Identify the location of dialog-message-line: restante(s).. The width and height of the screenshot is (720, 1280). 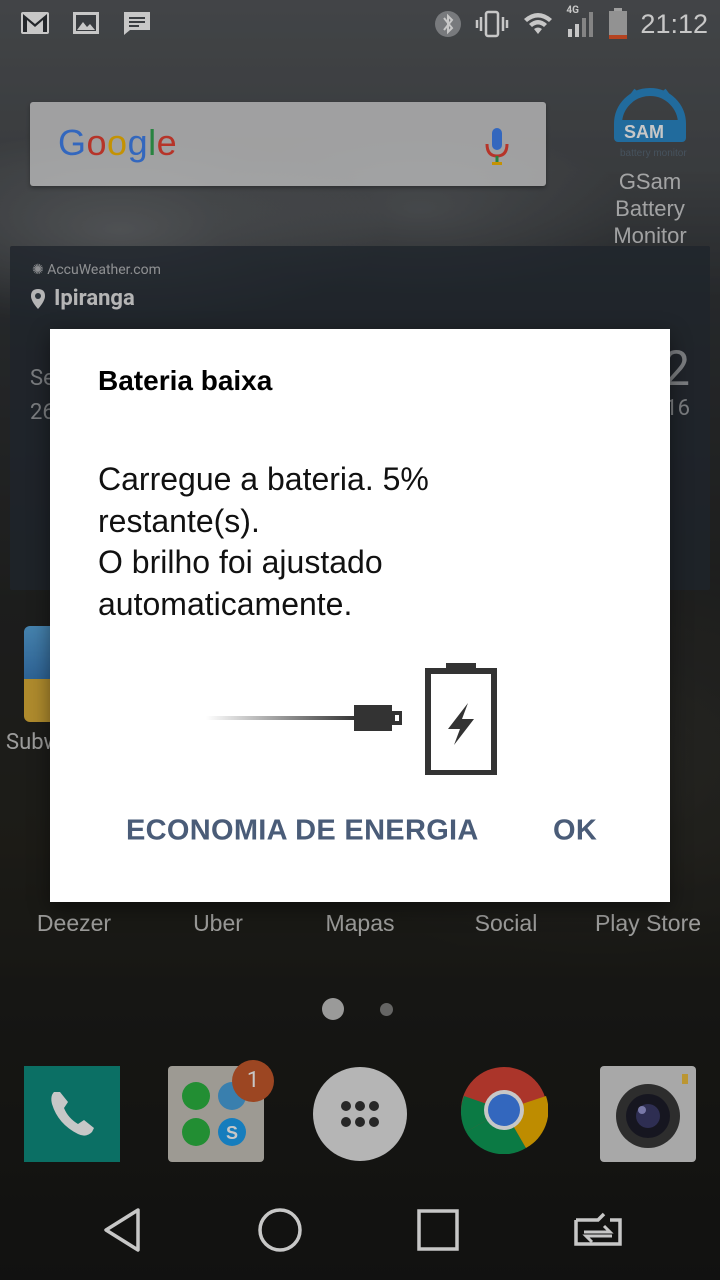
(179, 520).